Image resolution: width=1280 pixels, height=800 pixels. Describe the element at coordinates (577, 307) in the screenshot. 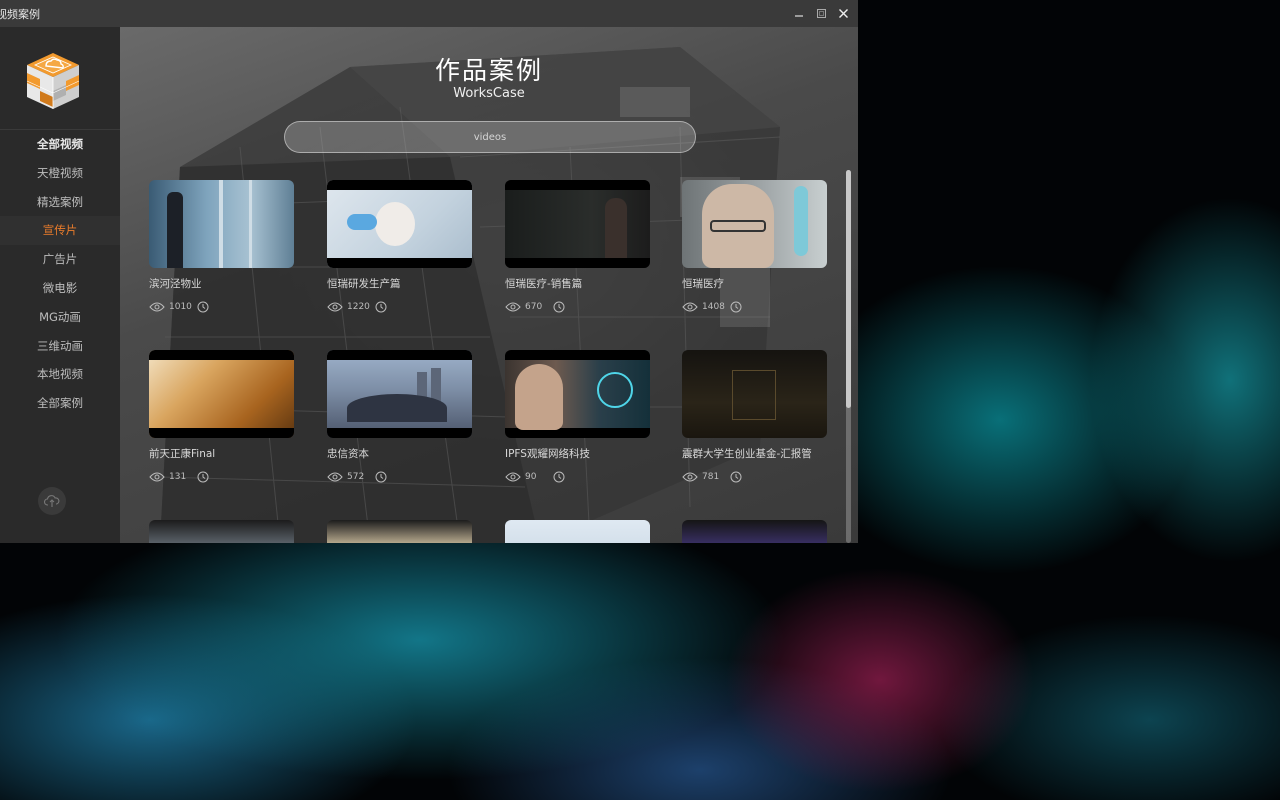

I see `video-meta: 670` at that location.